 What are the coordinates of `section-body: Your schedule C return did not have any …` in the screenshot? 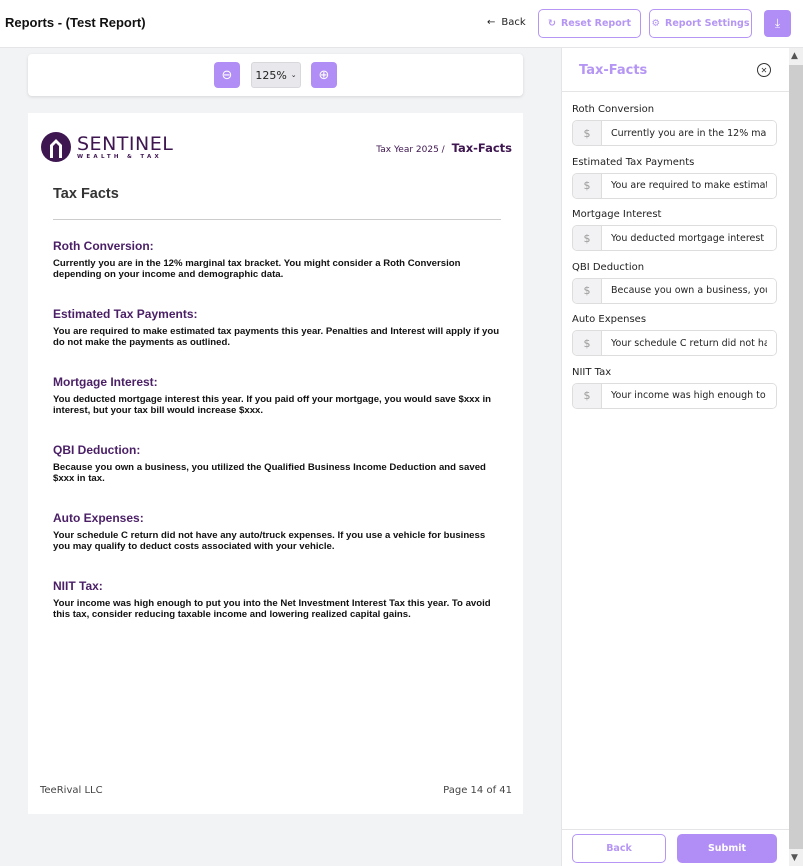 It's located at (269, 541).